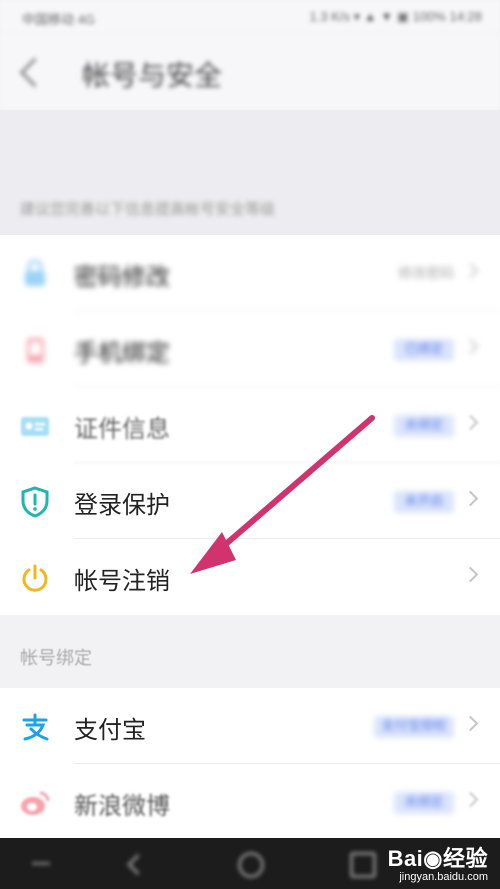  What do you see at coordinates (250, 726) in the screenshot?
I see `list-item-alipay: 支付宝 支付宝授权` at bounding box center [250, 726].